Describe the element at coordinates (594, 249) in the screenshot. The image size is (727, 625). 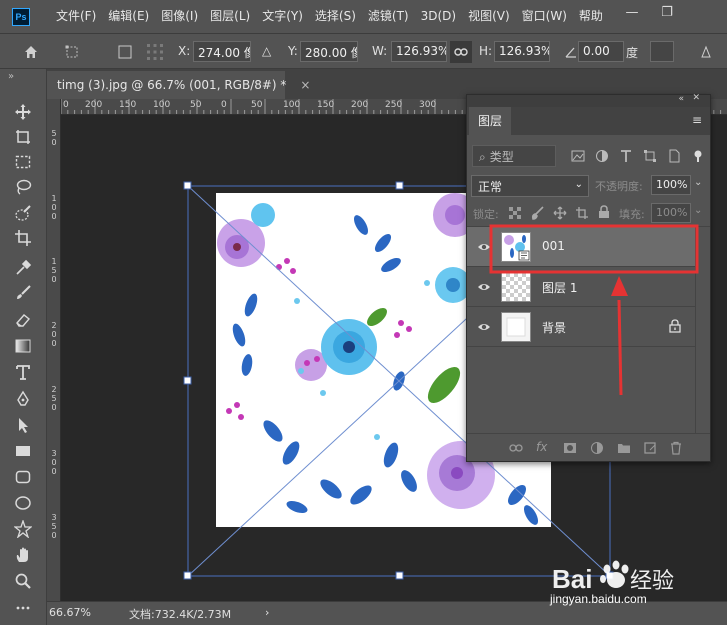
I see `highlight-box` at that location.